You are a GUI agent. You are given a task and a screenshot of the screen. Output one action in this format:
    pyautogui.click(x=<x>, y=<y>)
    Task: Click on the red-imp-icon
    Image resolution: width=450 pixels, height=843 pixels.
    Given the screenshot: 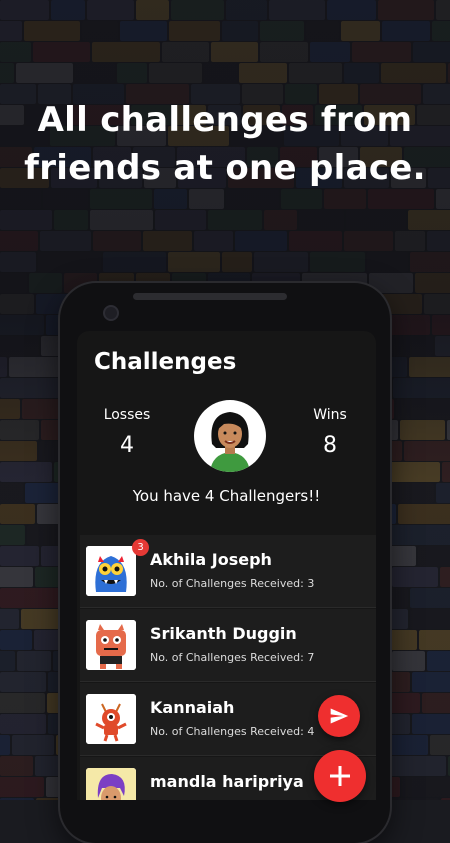 What is the action you would take?
    pyautogui.click(x=111, y=719)
    